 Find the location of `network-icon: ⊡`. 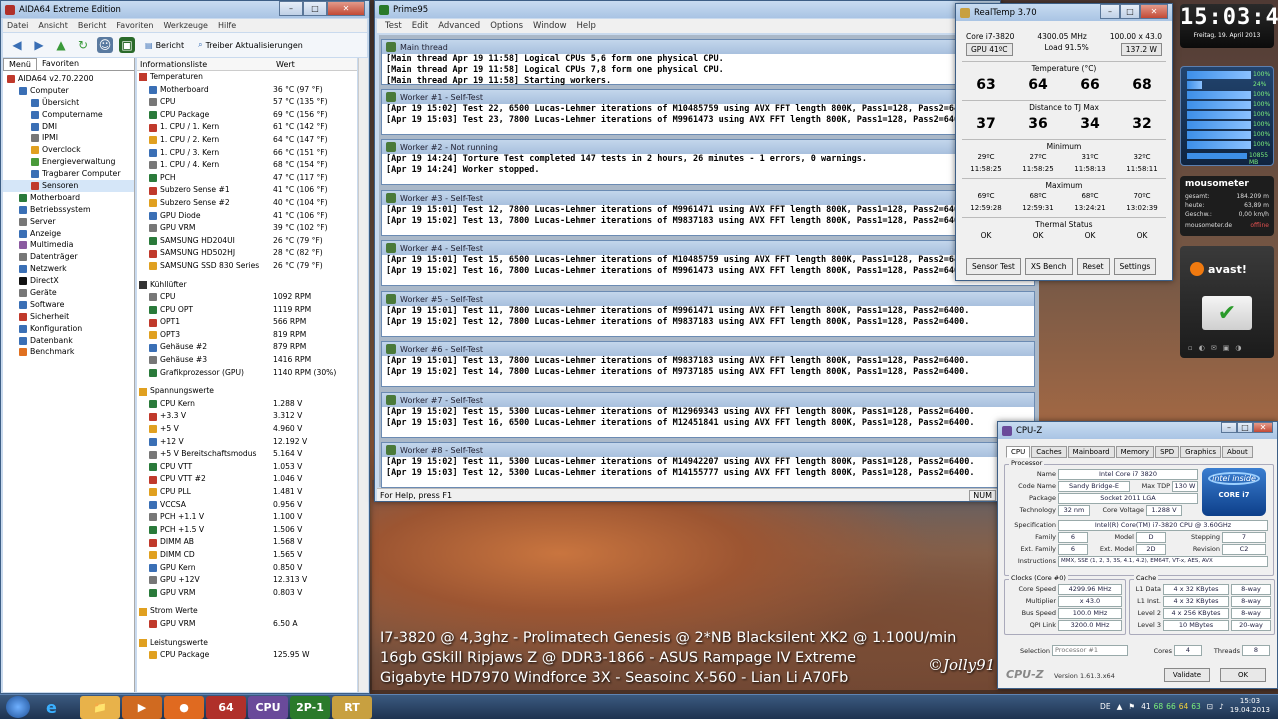

network-icon: ⊡ is located at coordinates (1210, 706).